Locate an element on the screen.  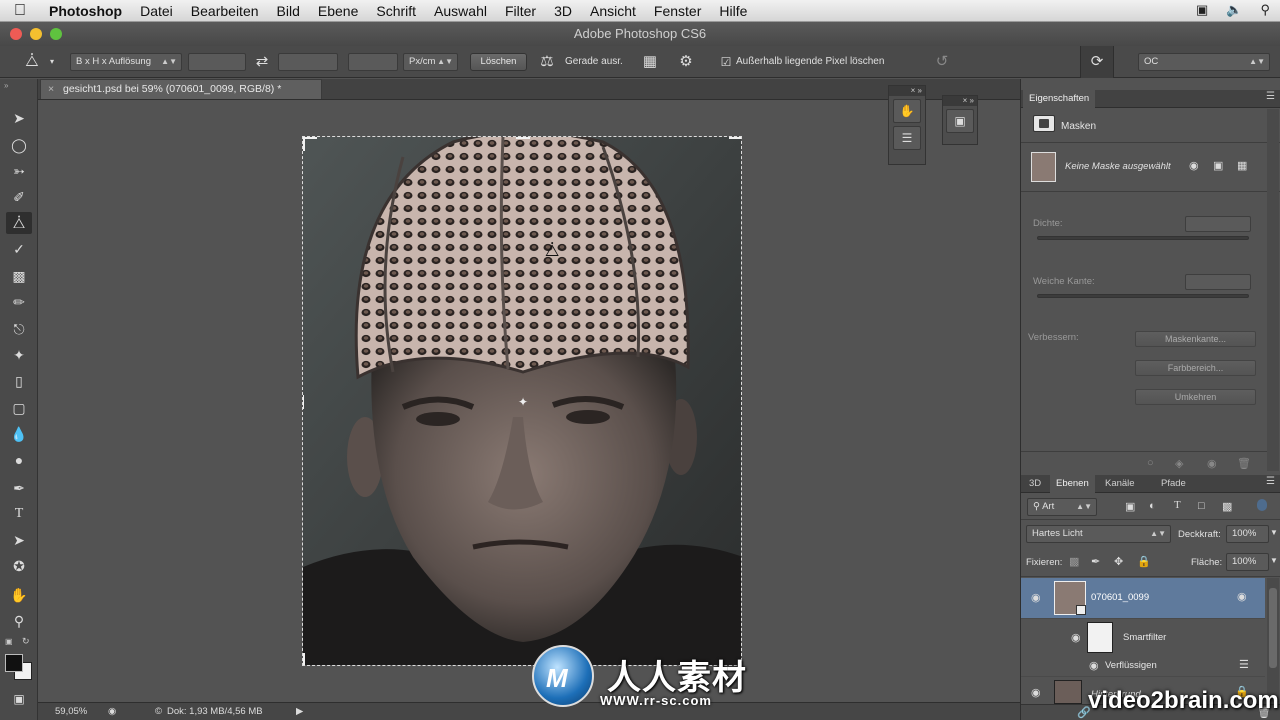
layer-name: Verflüssigen is located at coordinates (1131, 665).